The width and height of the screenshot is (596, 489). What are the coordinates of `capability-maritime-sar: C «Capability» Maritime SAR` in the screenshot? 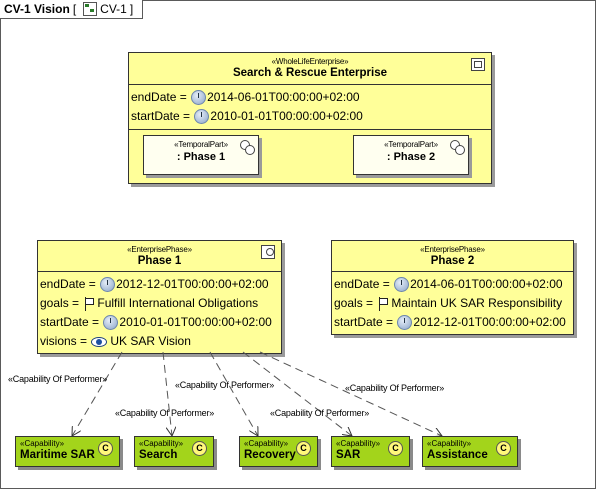 It's located at (67, 451).